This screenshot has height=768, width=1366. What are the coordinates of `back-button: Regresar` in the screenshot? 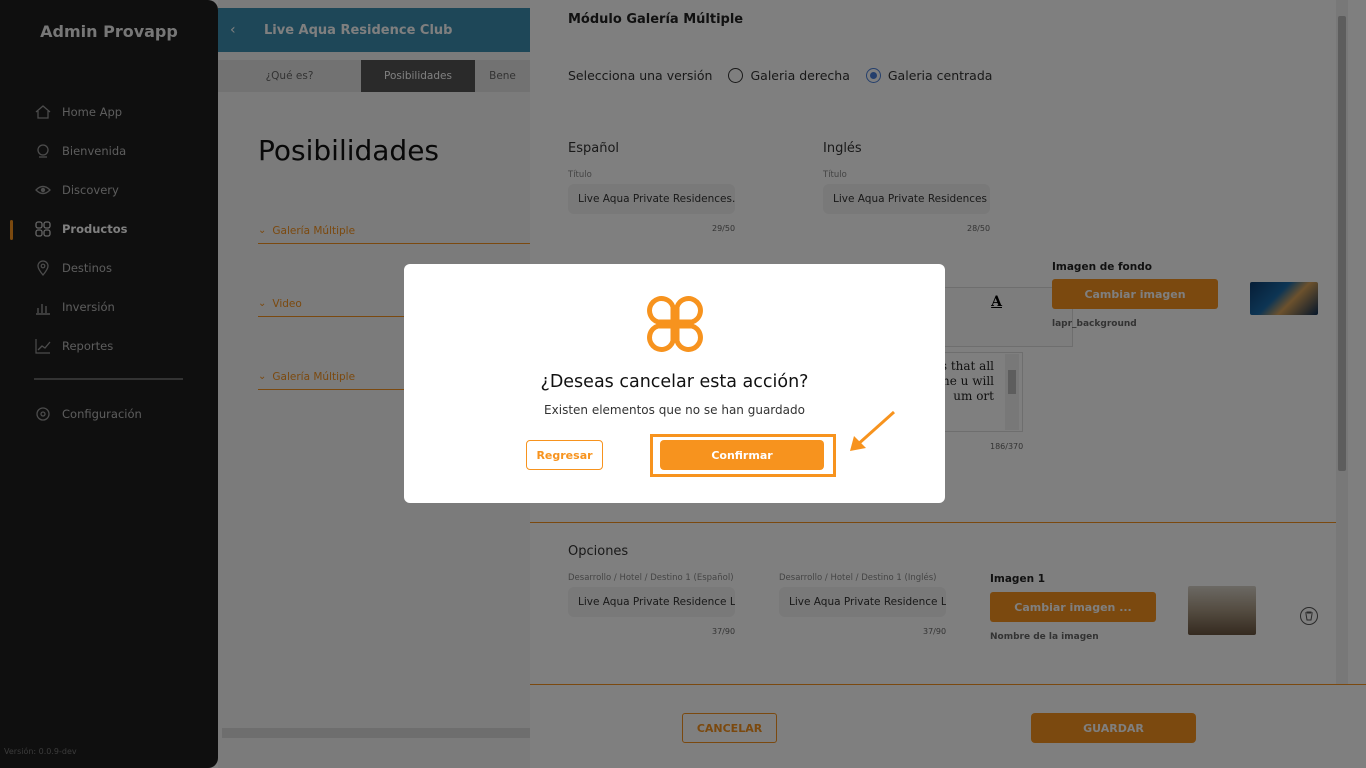 It's located at (564, 455).